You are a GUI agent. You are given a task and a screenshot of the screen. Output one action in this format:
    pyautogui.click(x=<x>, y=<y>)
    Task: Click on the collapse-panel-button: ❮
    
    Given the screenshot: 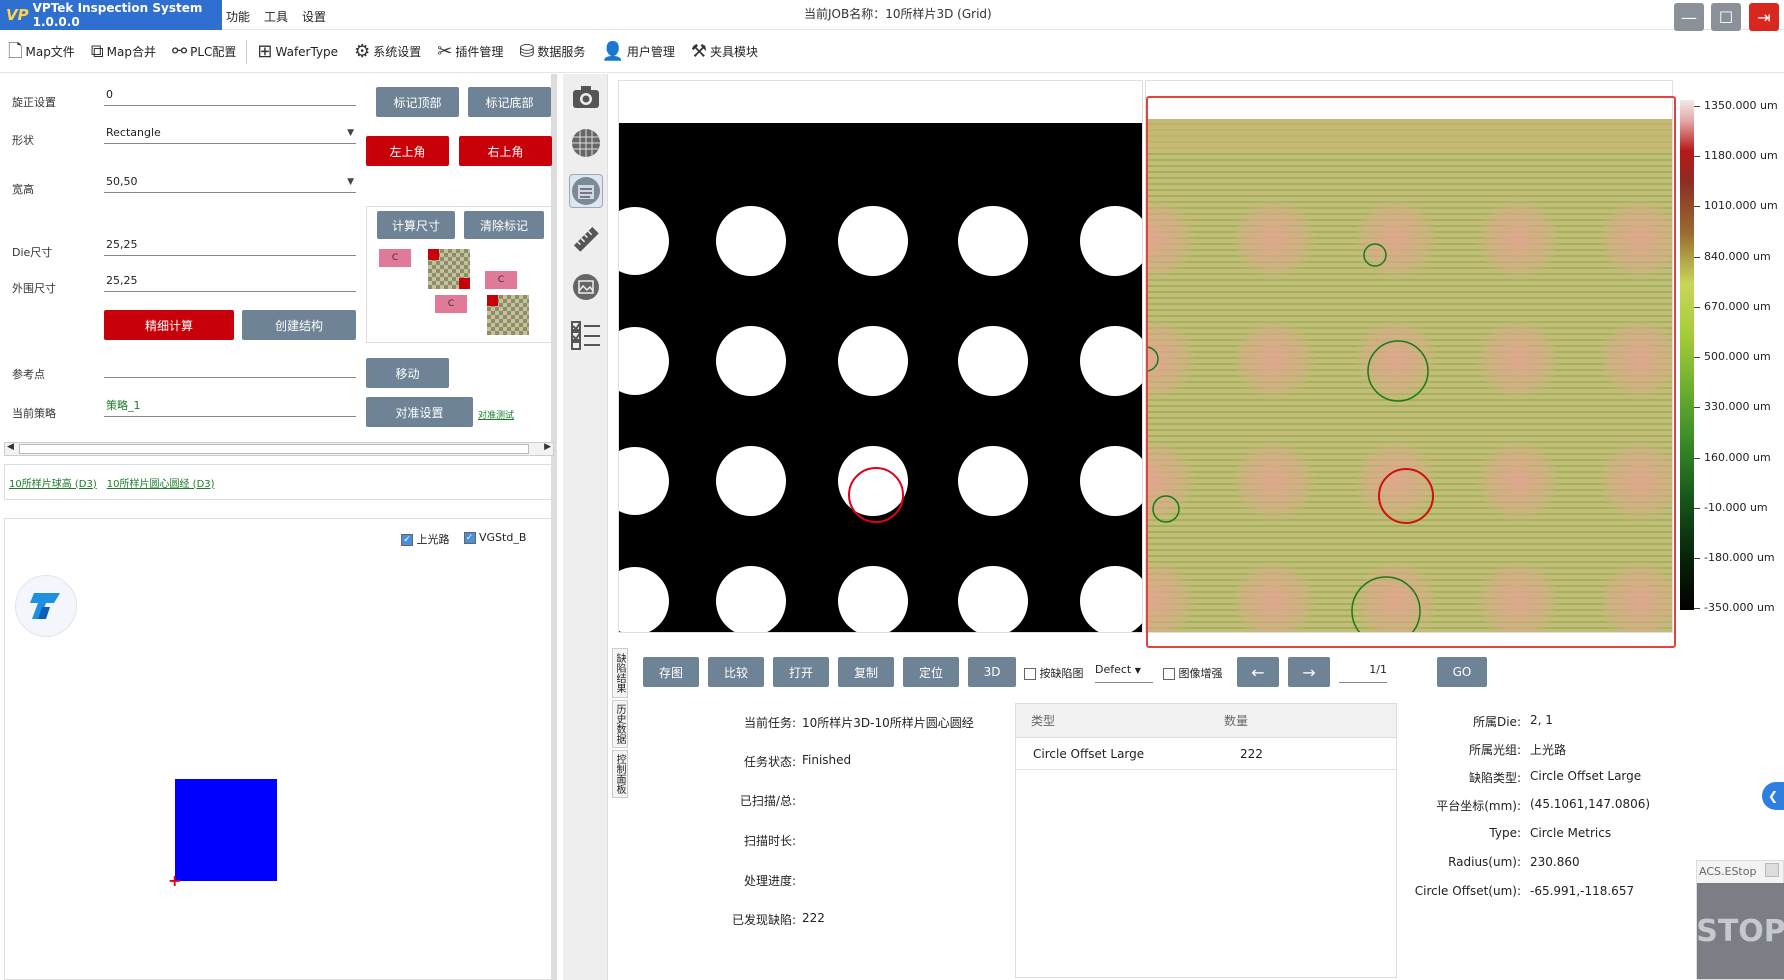 What is the action you would take?
    pyautogui.click(x=1773, y=796)
    